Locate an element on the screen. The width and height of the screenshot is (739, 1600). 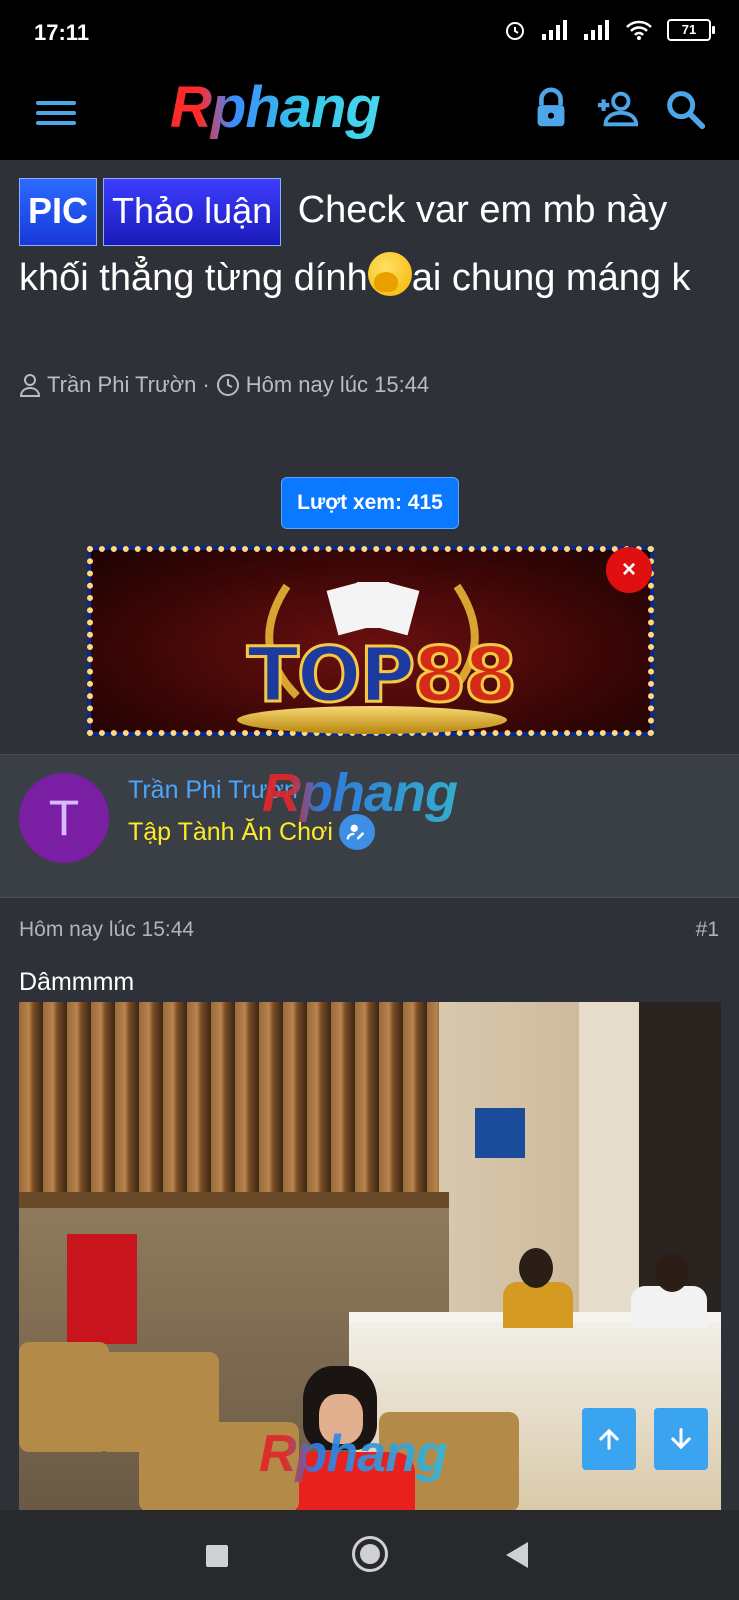
add-user-icon is located at coordinates (617, 109).